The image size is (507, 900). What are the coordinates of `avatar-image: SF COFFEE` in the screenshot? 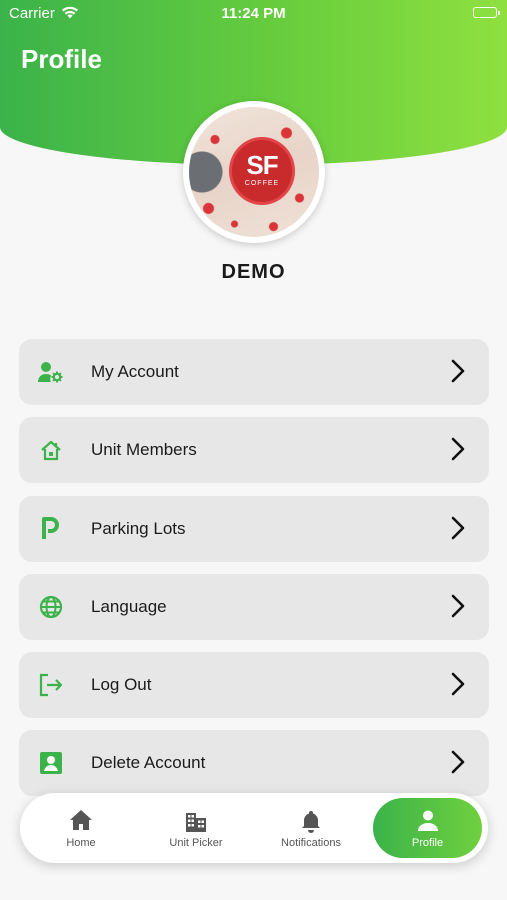 It's located at (254, 172).